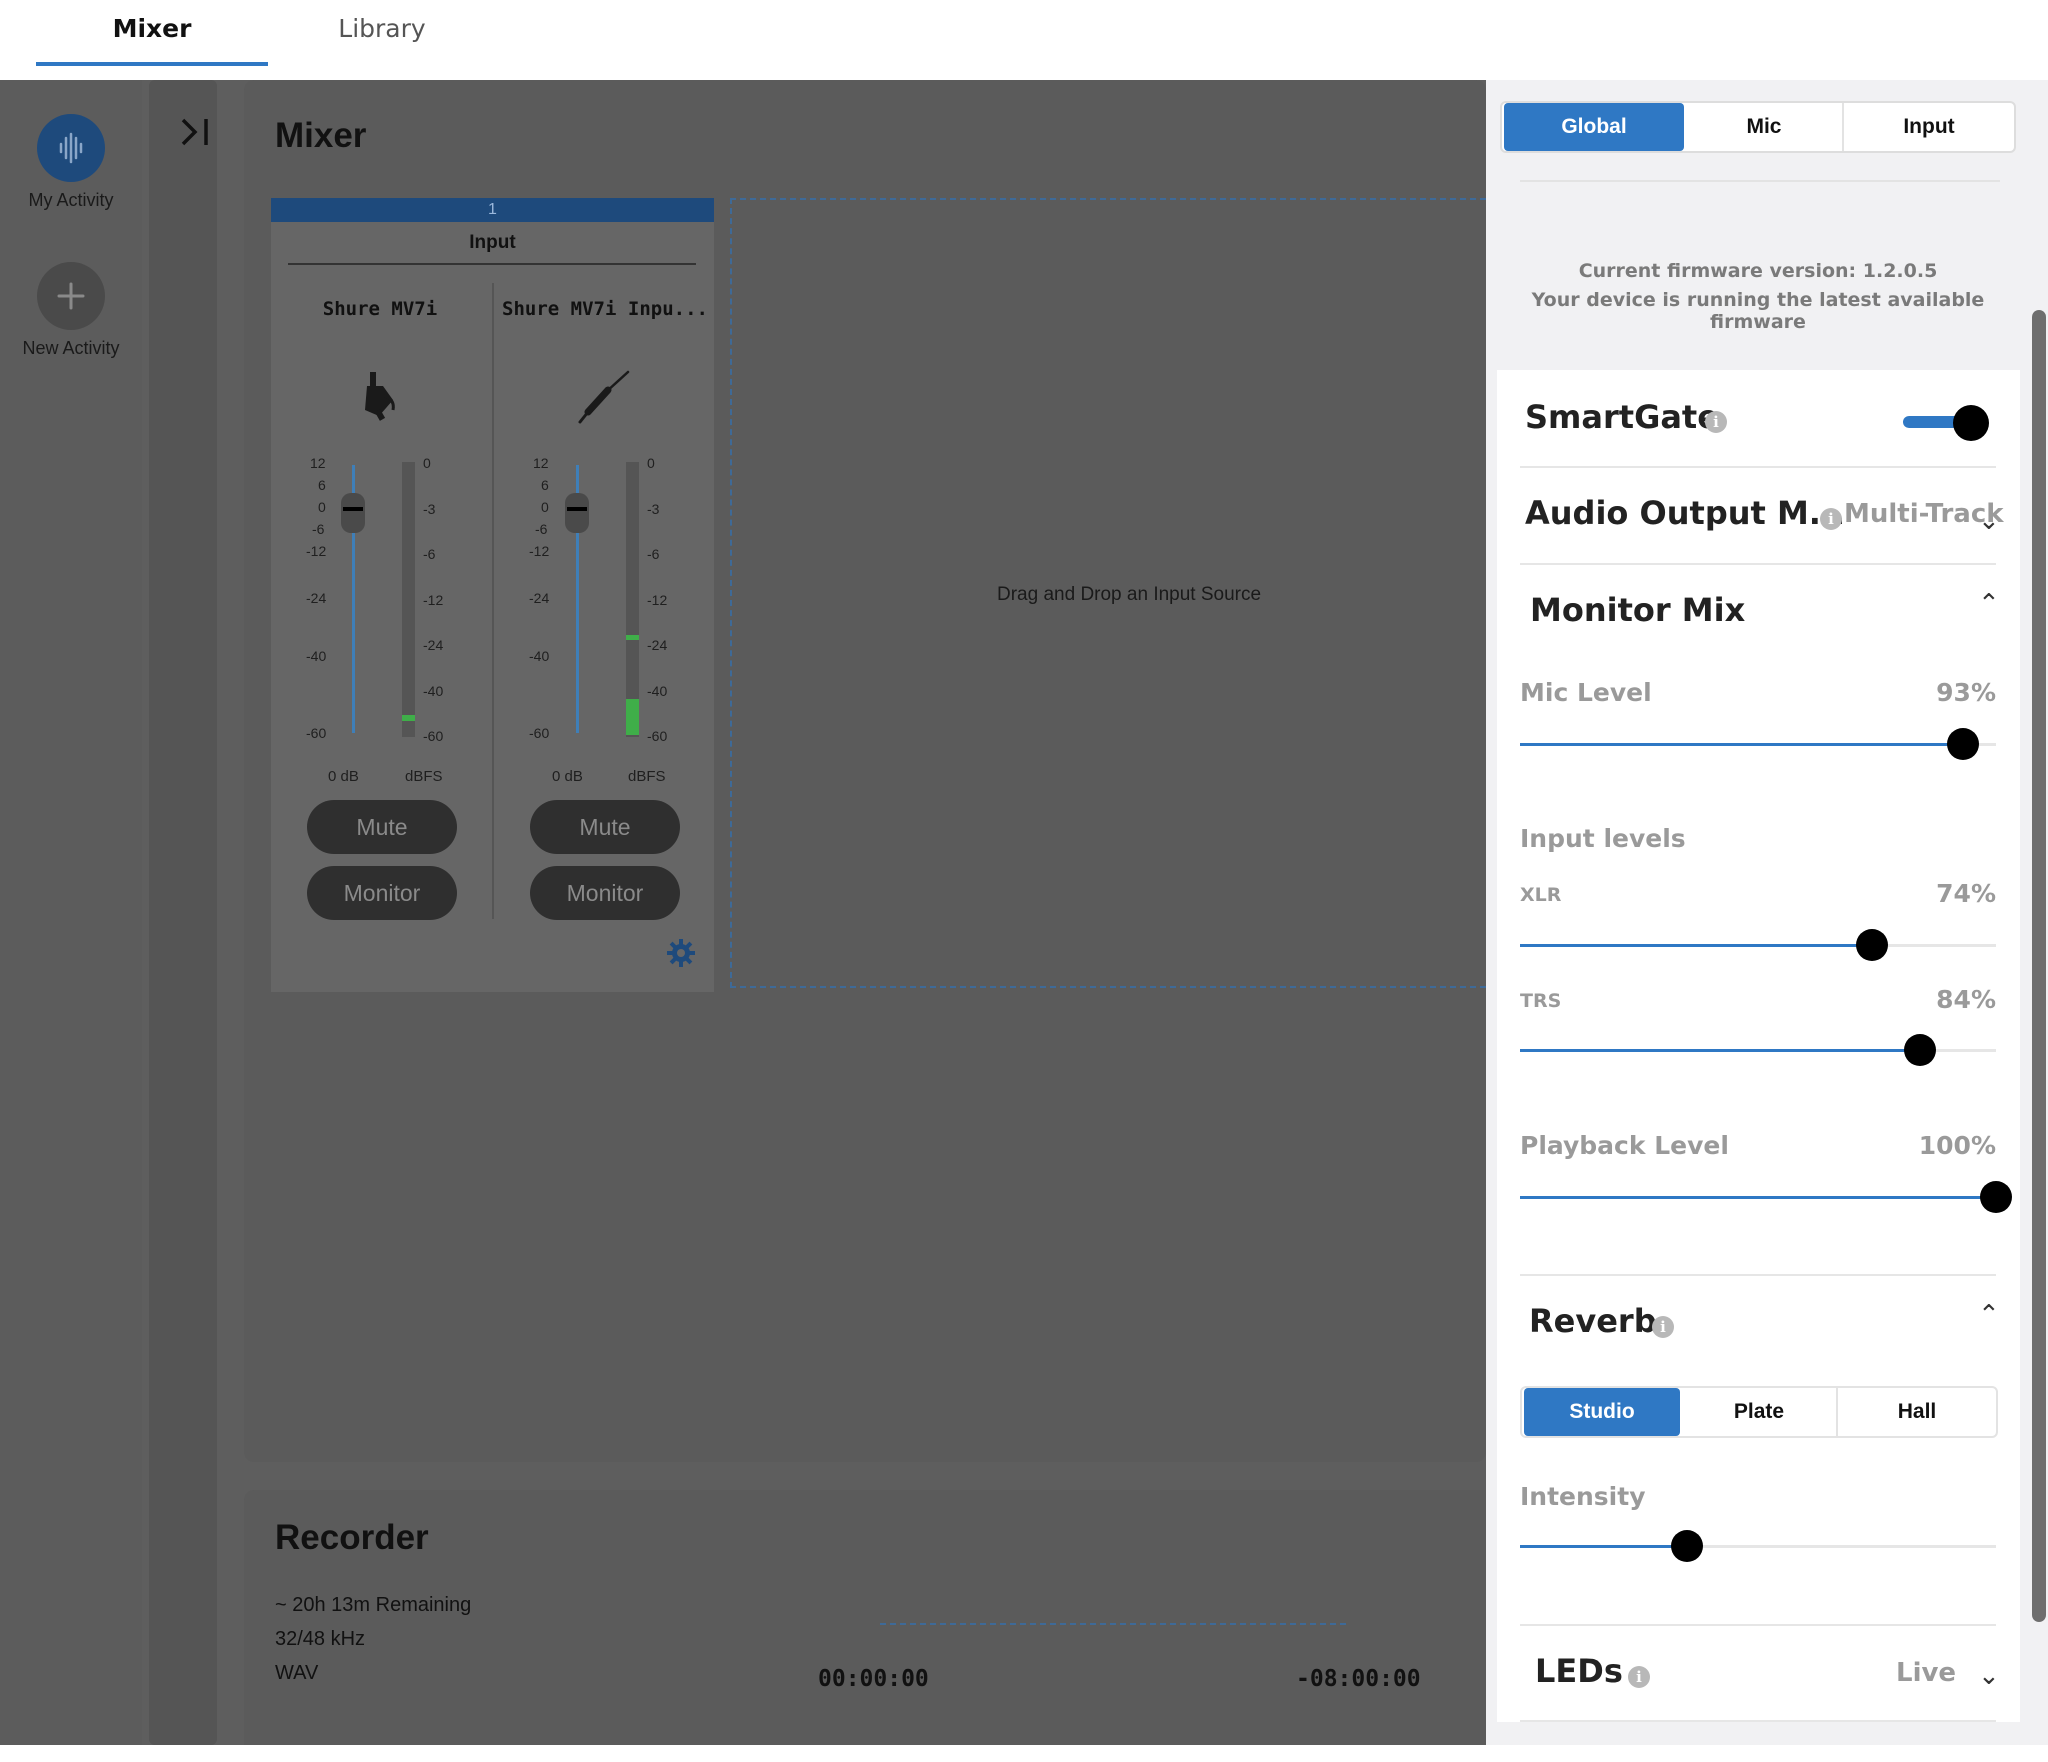  What do you see at coordinates (1957, 1145) in the screenshot?
I see `playback-level-value: 100%` at bounding box center [1957, 1145].